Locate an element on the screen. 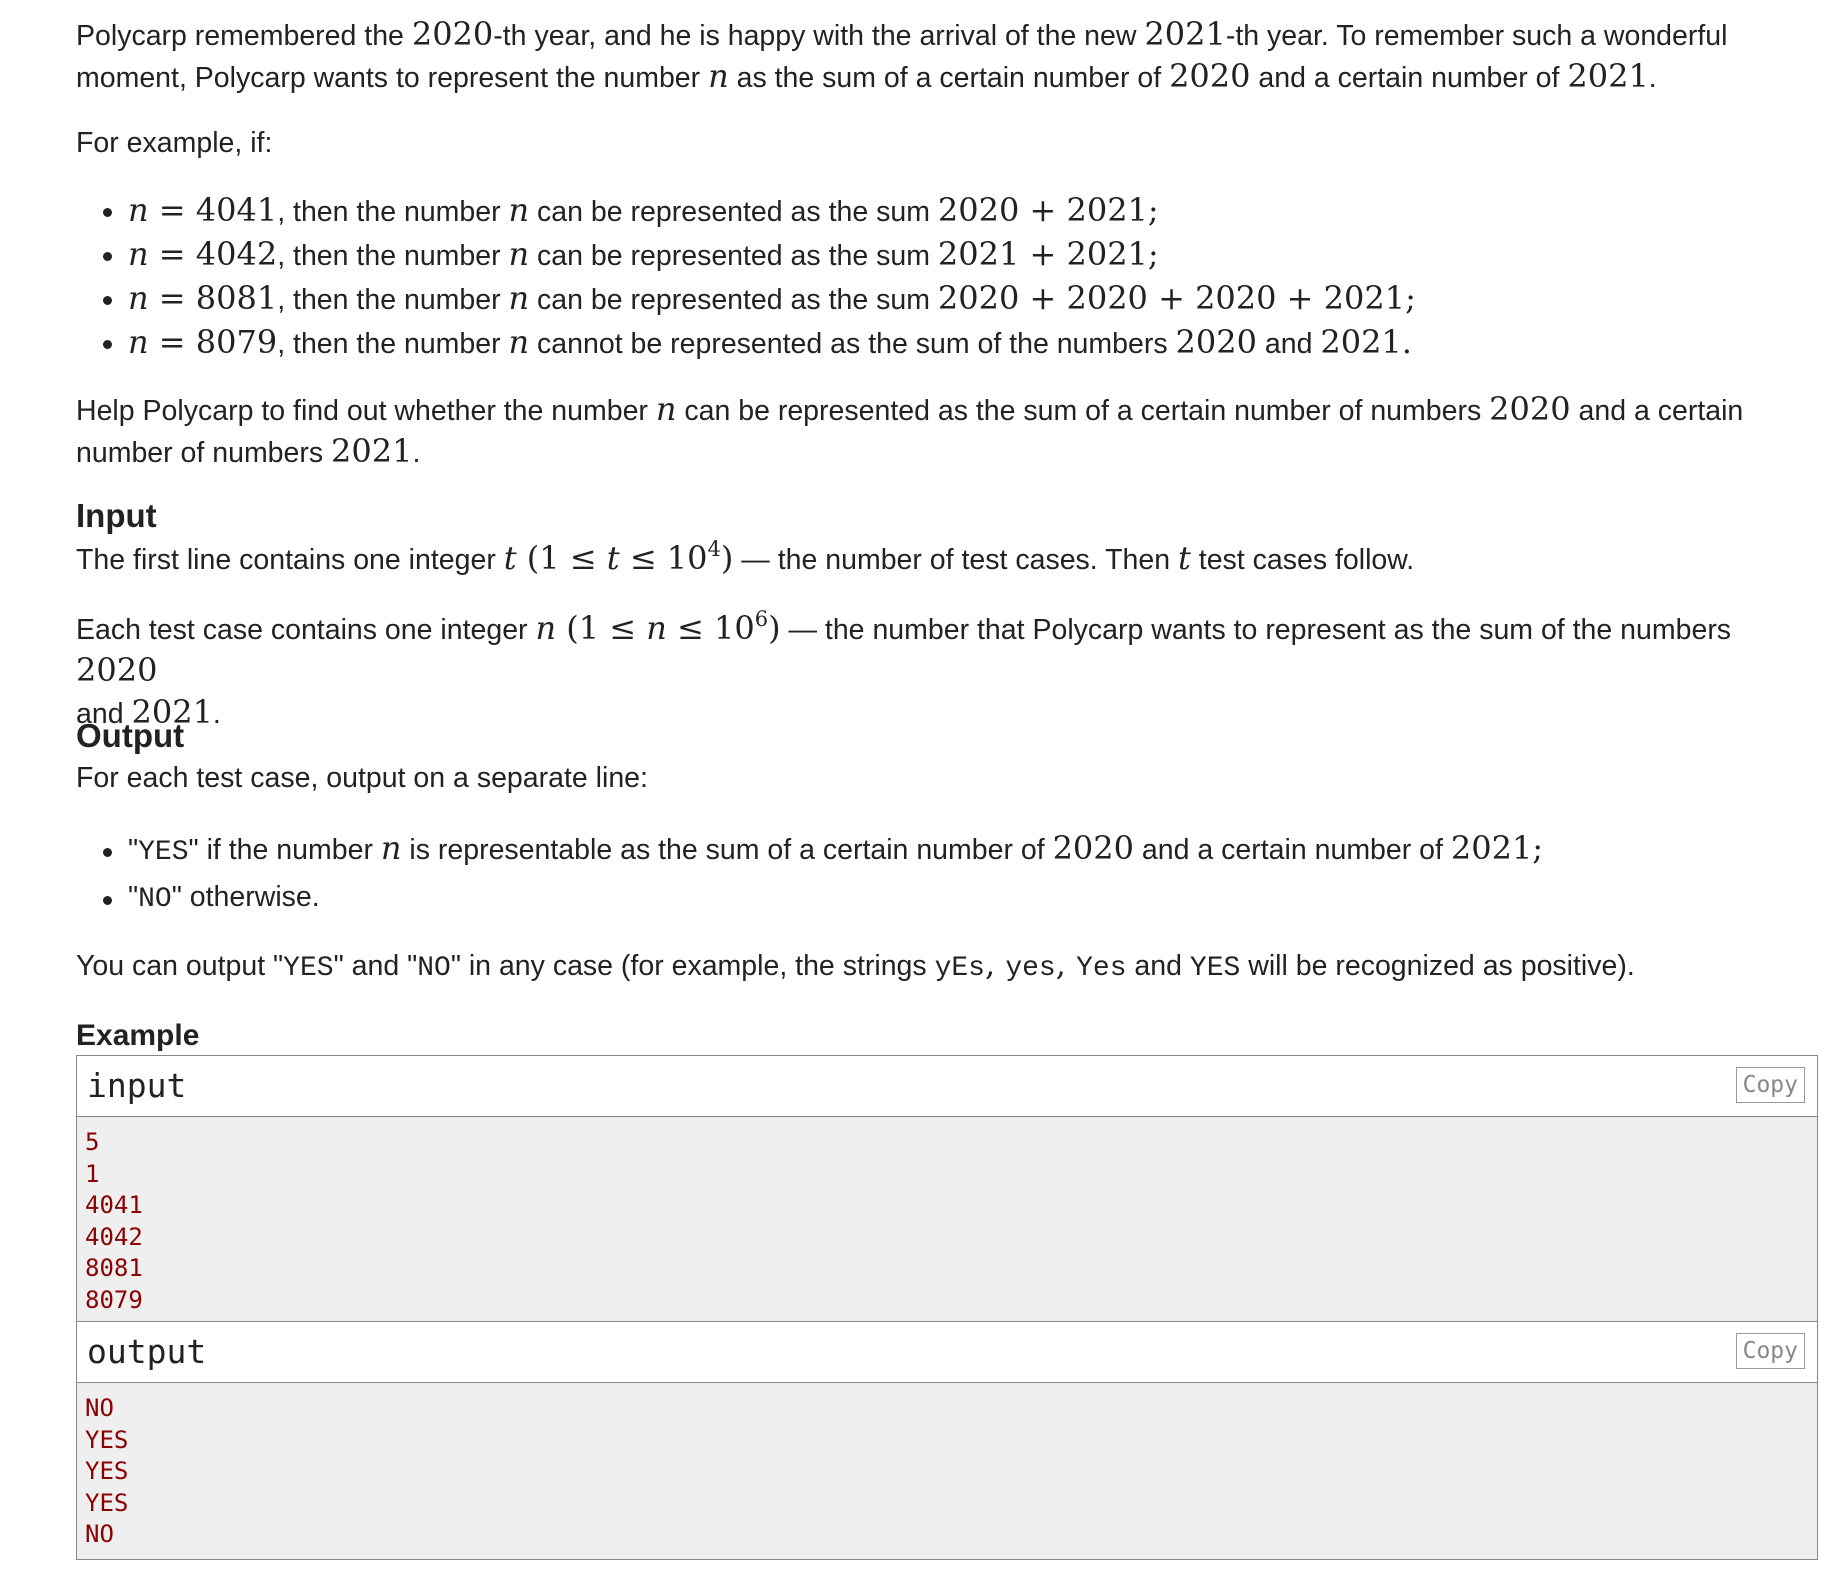 This screenshot has width=1830, height=1590. example-input-header: input Copy is located at coordinates (947, 1086).